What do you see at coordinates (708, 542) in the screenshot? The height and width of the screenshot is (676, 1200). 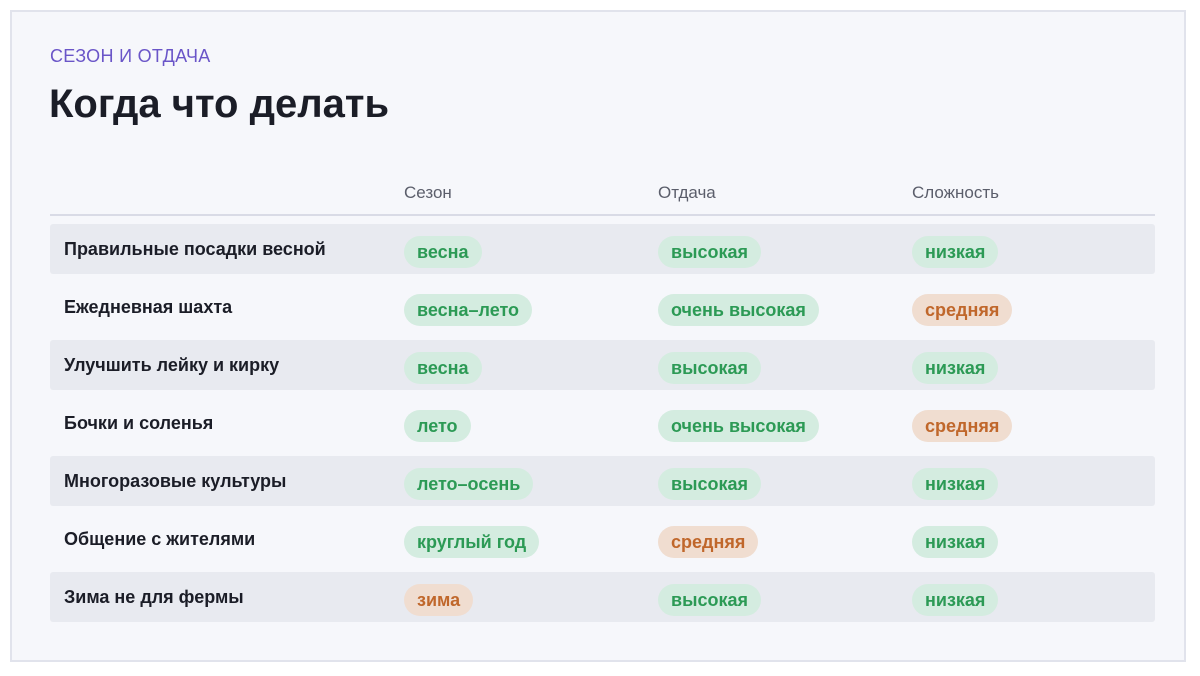 I see `yield-badge: средняя` at bounding box center [708, 542].